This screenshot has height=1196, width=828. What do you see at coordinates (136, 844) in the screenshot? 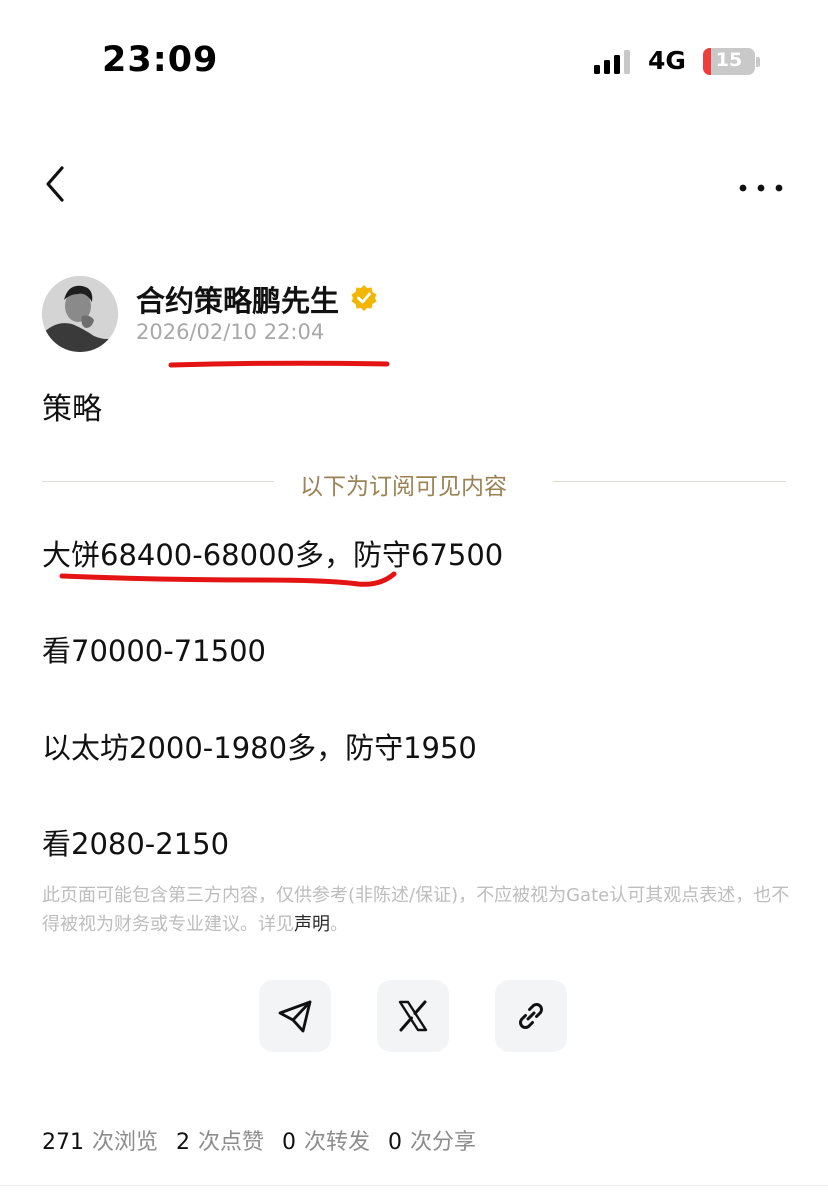
I see `content-line: 看2080-2150` at bounding box center [136, 844].